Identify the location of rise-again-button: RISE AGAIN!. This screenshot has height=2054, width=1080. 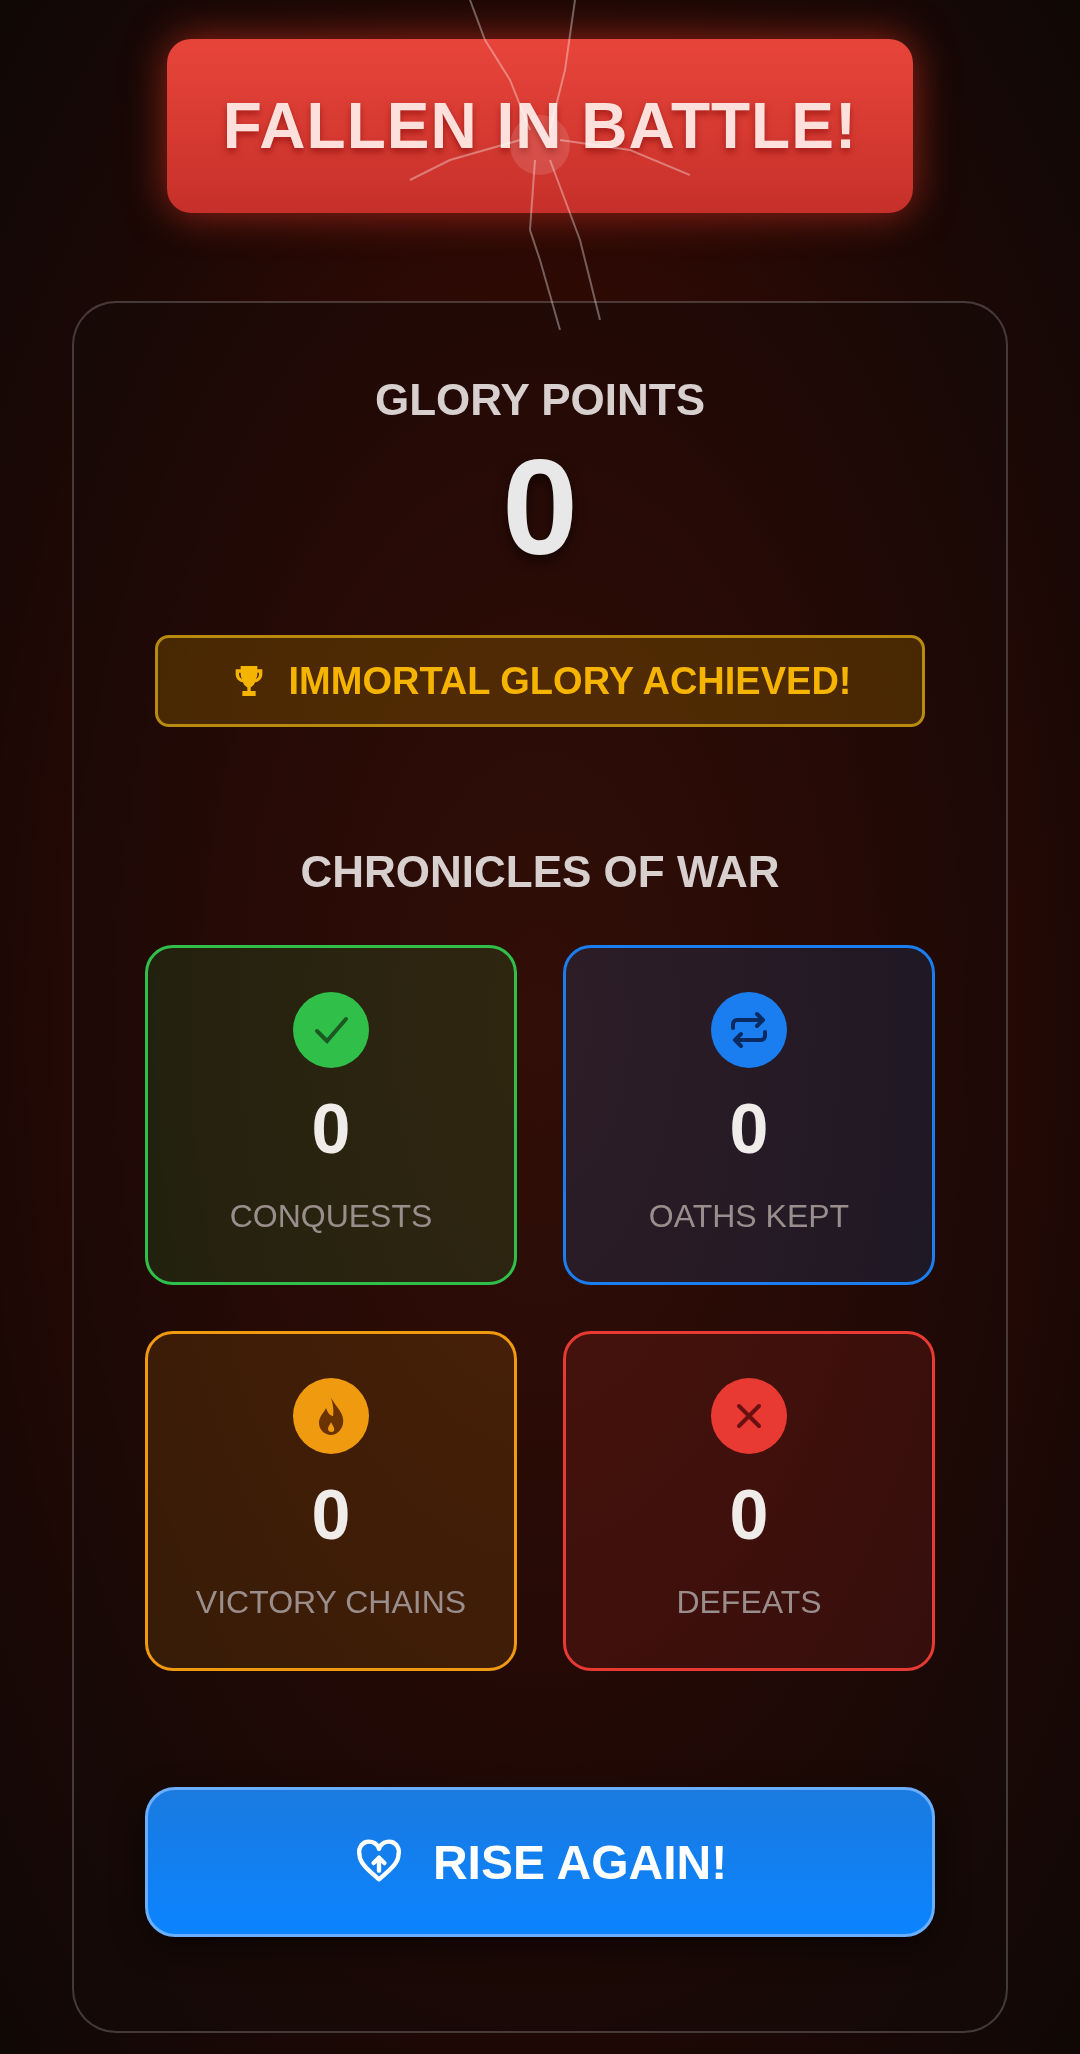
(540, 1862).